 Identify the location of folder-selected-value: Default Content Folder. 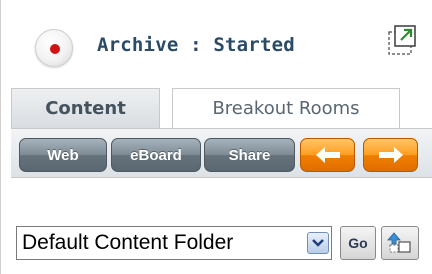
(128, 242).